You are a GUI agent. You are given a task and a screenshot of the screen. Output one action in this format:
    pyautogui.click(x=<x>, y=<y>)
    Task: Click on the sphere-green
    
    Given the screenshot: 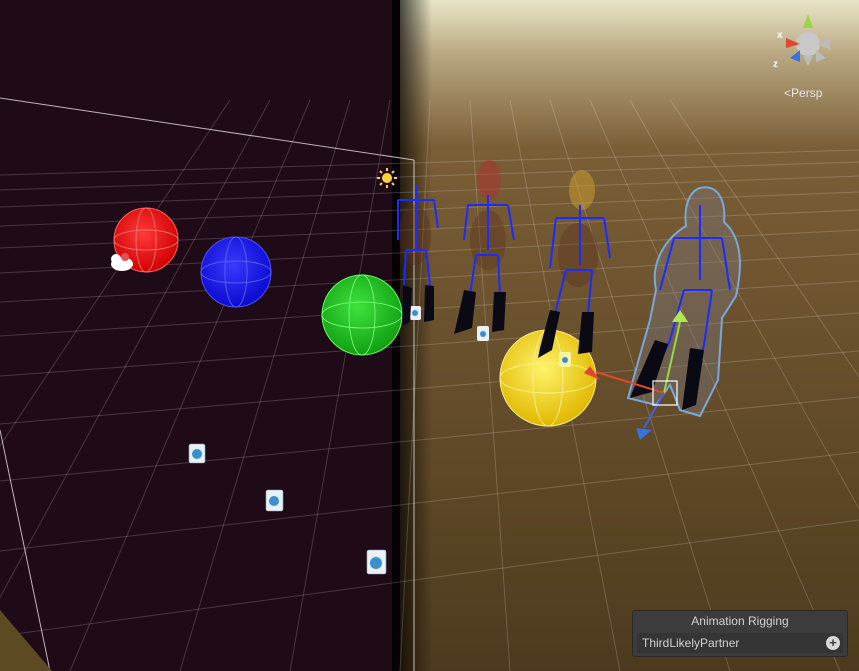 What is the action you would take?
    pyautogui.click(x=362, y=315)
    